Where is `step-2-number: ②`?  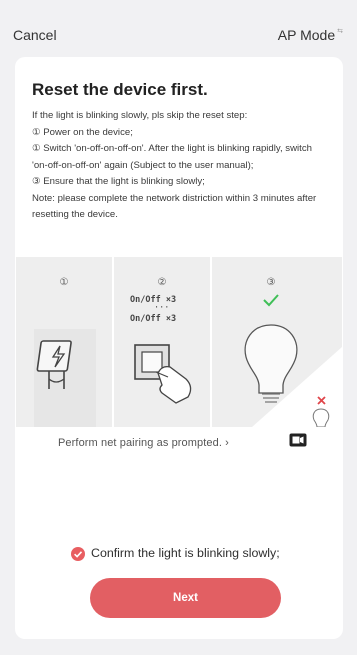 step-2-number: ② is located at coordinates (162, 282).